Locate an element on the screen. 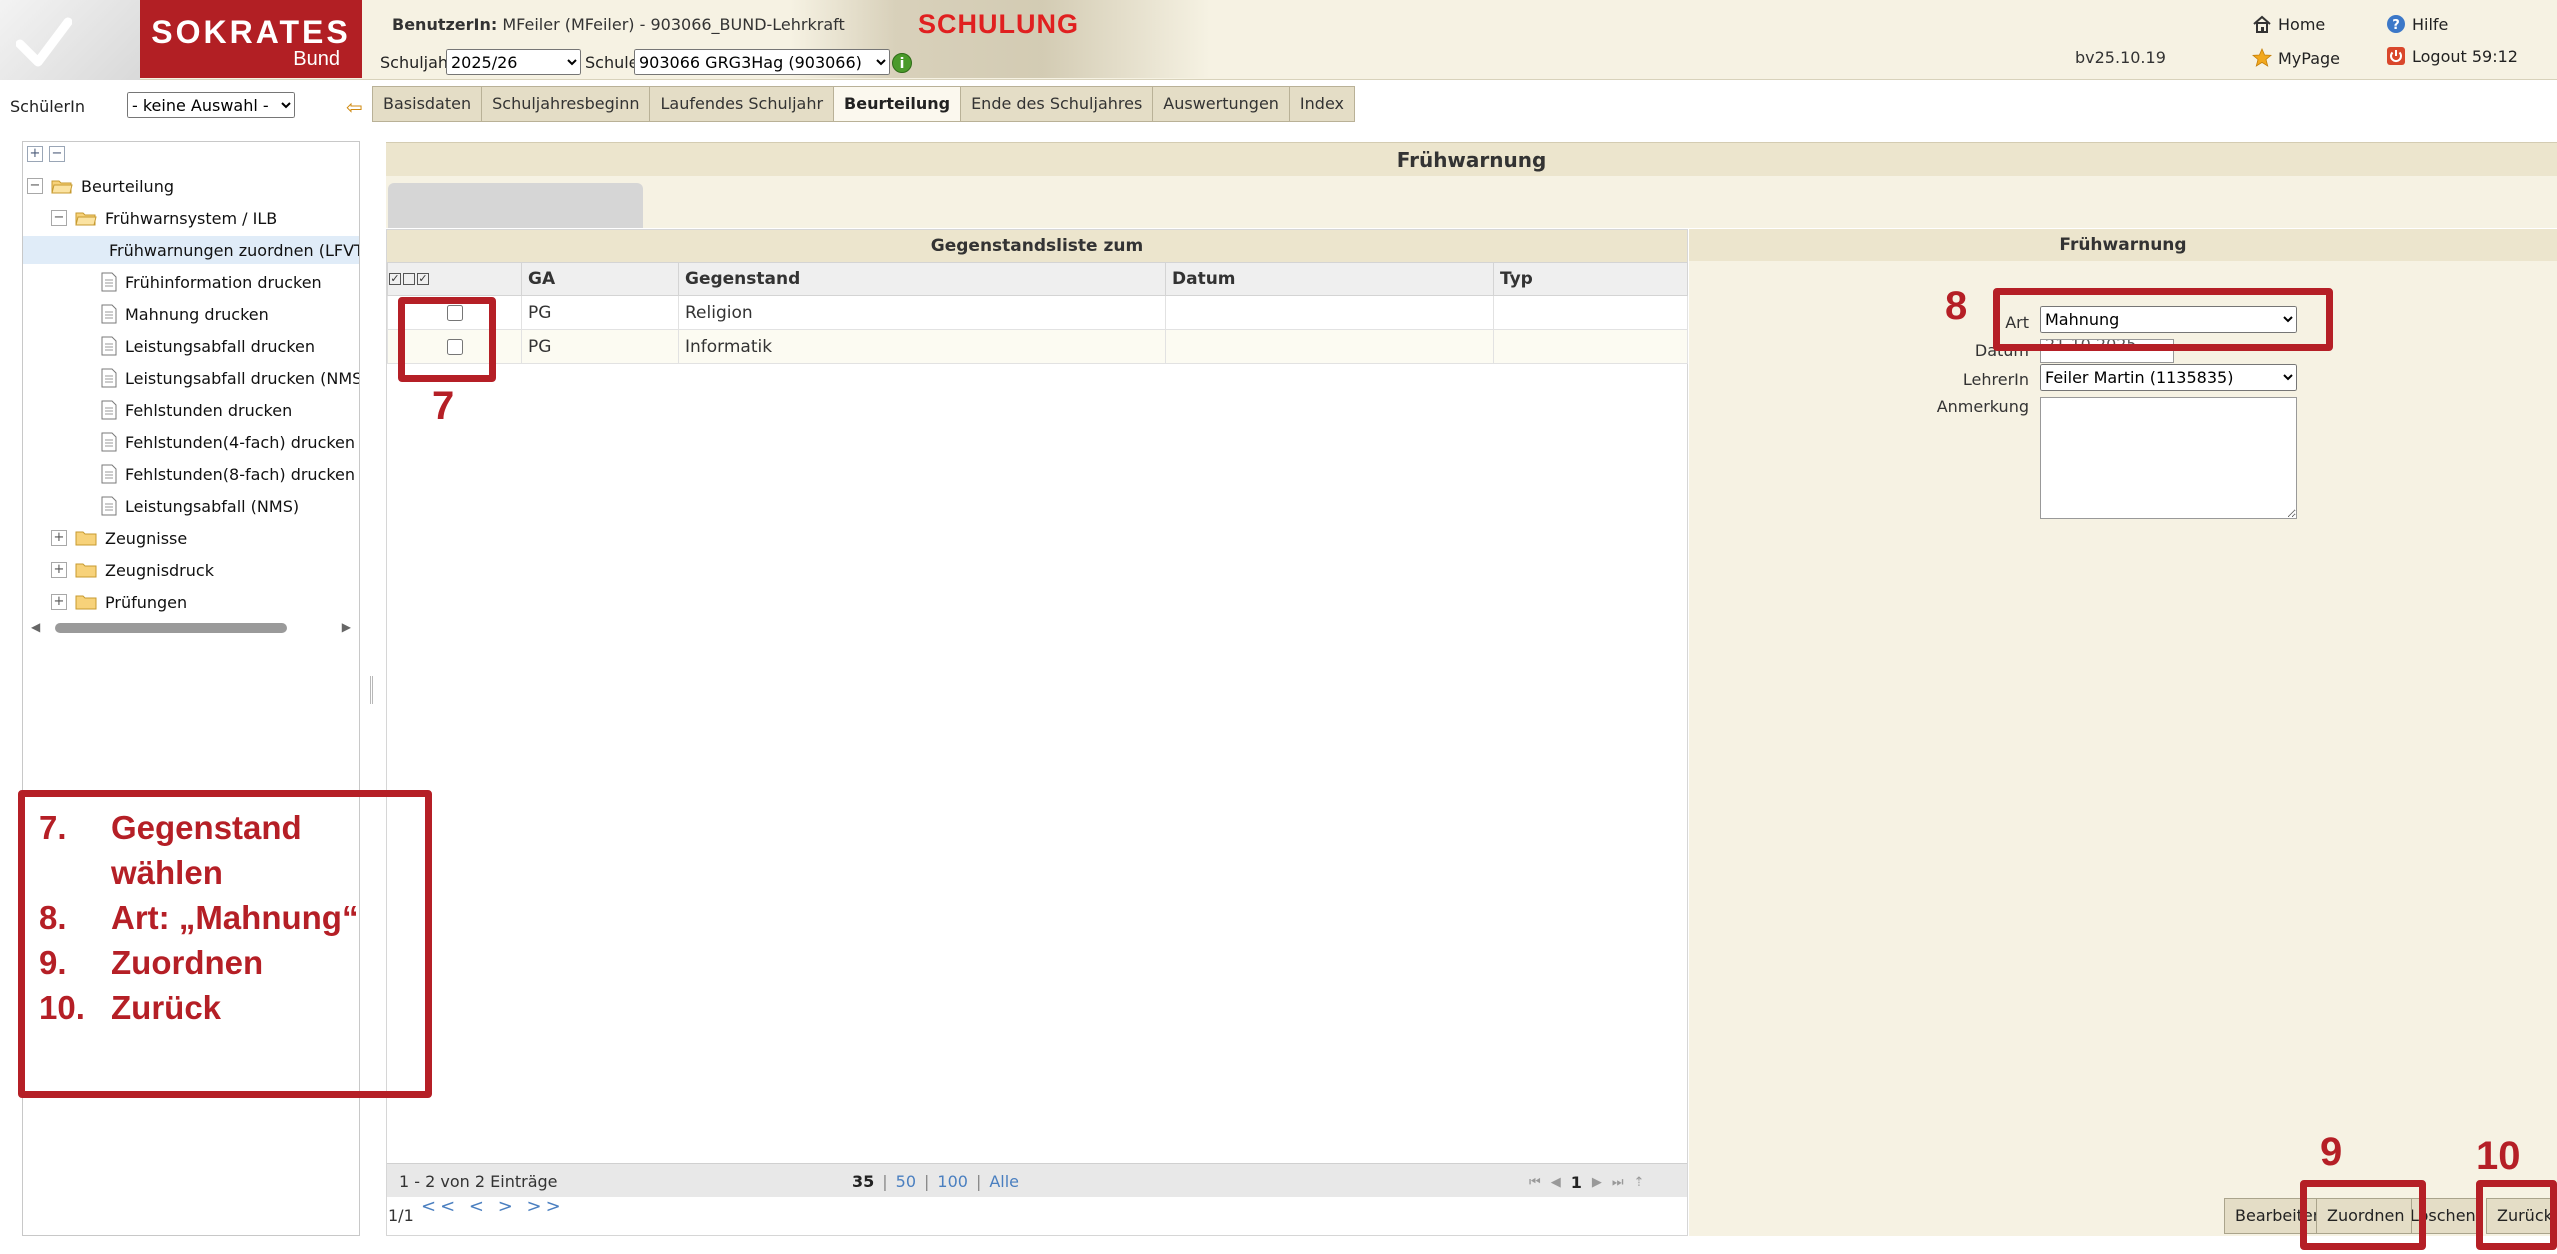 This screenshot has height=1254, width=2557. tree-item-label: Leistungsabfall (NMS) is located at coordinates (212, 506).